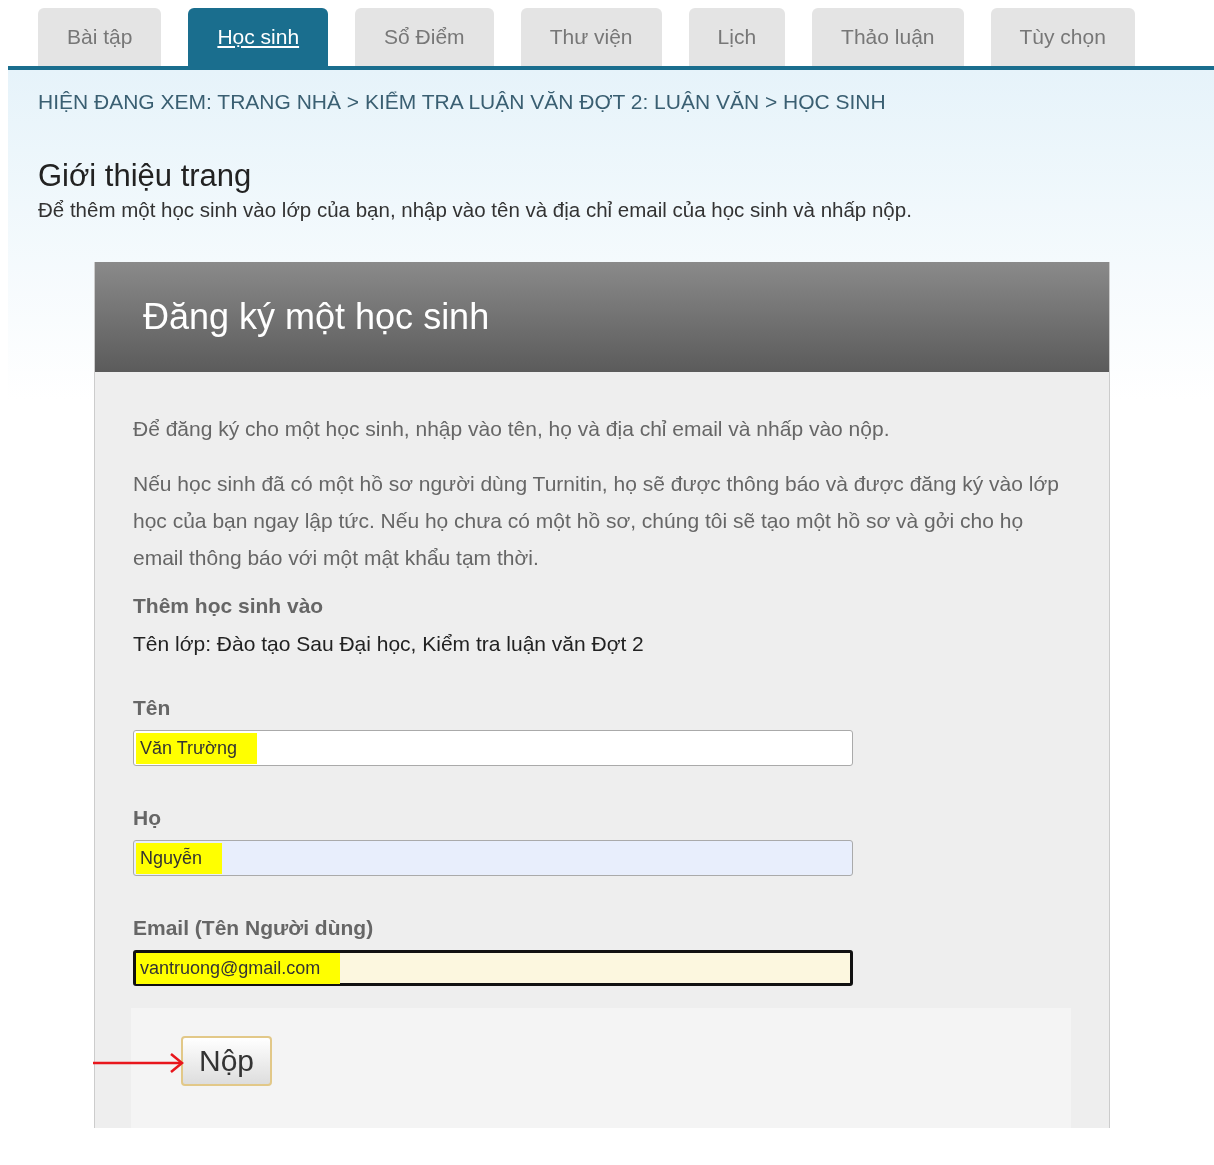 The height and width of the screenshot is (1165, 1214). I want to click on intro-title: Giới thiệu trang, so click(145, 176).